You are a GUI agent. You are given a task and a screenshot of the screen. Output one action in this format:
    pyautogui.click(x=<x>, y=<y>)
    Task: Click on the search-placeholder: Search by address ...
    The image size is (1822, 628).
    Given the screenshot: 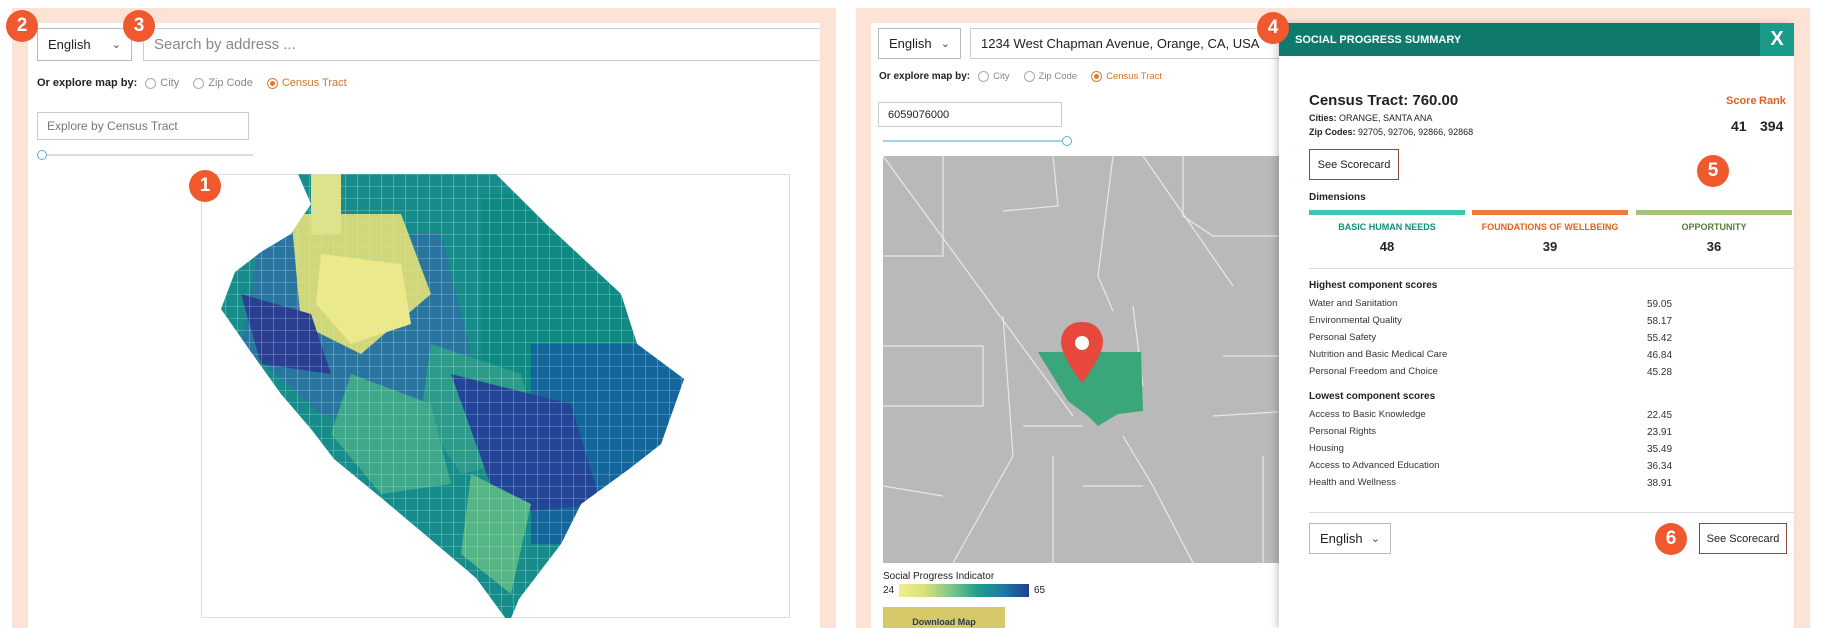 What is the action you would take?
    pyautogui.click(x=225, y=44)
    